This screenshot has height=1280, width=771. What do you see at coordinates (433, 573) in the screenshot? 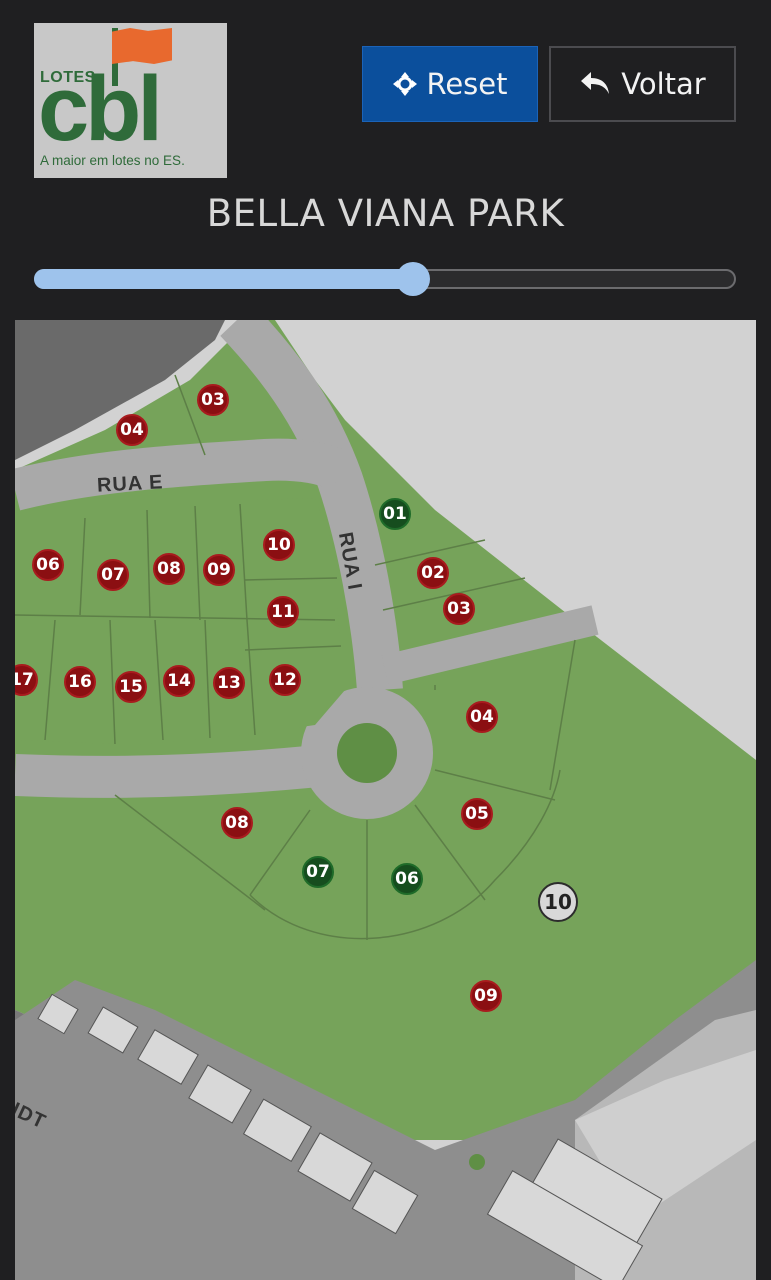
I see `lot-marker-02: 02` at bounding box center [433, 573].